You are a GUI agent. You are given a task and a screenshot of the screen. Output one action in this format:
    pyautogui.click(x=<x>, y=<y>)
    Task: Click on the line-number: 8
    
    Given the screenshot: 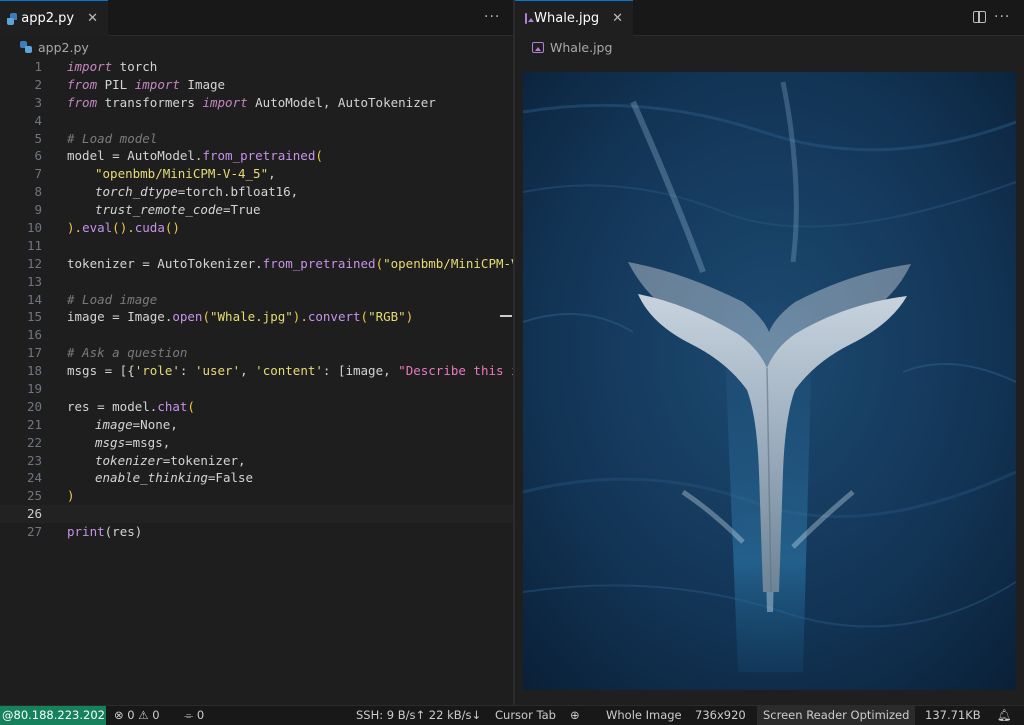 What is the action you would take?
    pyautogui.click(x=38, y=192)
    